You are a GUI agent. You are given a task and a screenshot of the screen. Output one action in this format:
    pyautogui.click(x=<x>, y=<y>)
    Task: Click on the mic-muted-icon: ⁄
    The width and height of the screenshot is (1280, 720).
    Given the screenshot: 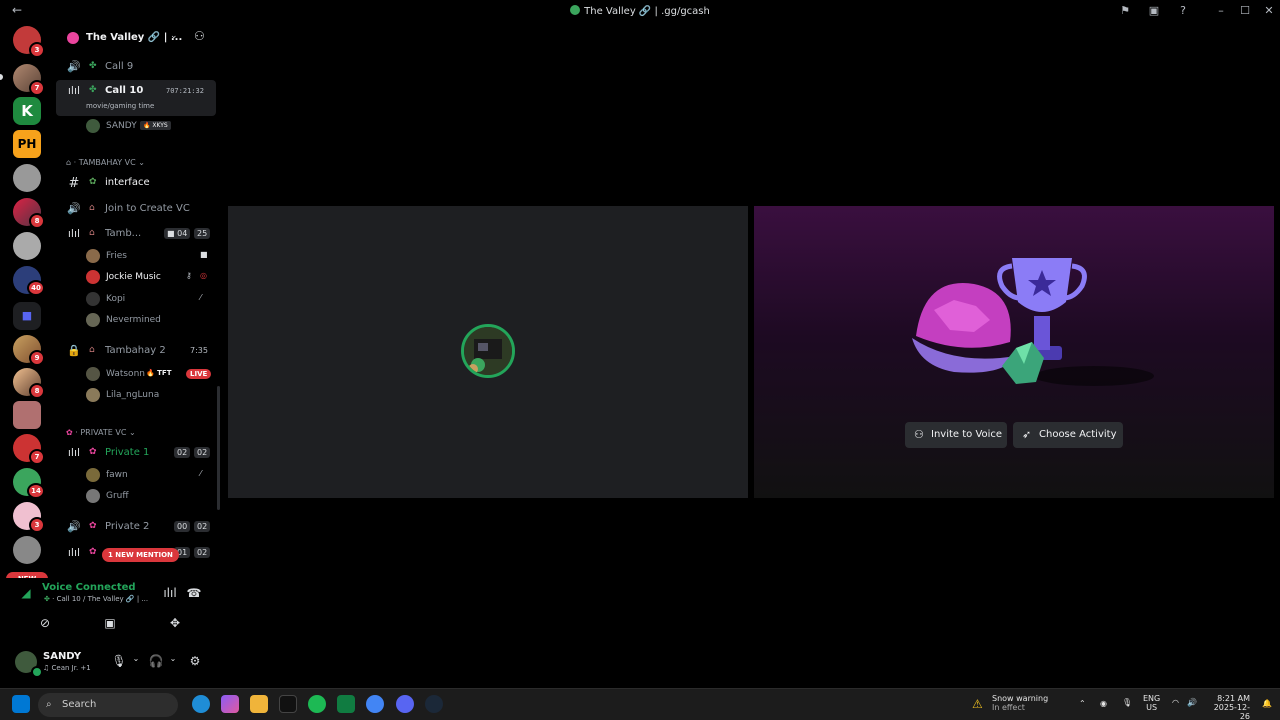 What is the action you would take?
    pyautogui.click(x=201, y=297)
    